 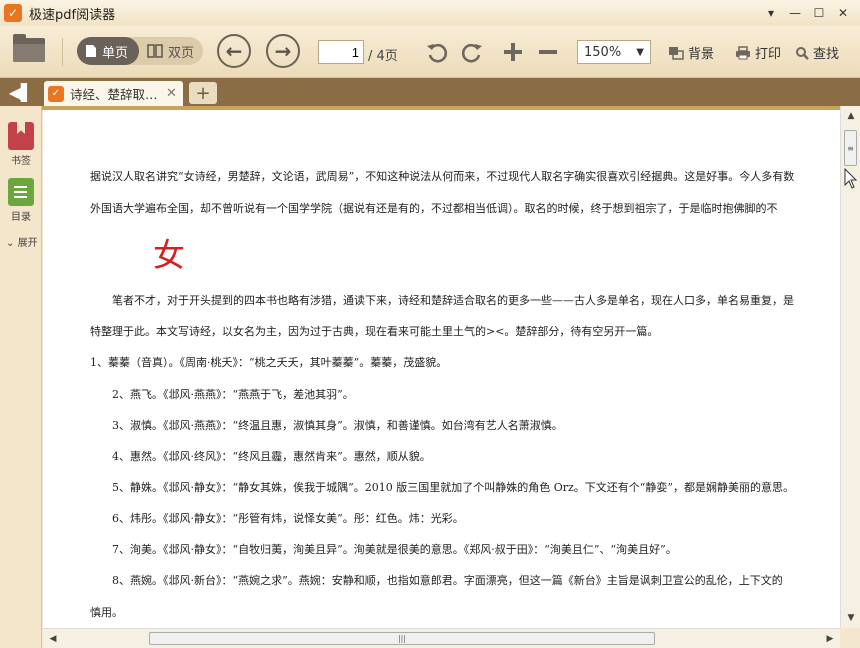 I want to click on toc-label: 目录, so click(x=21, y=217).